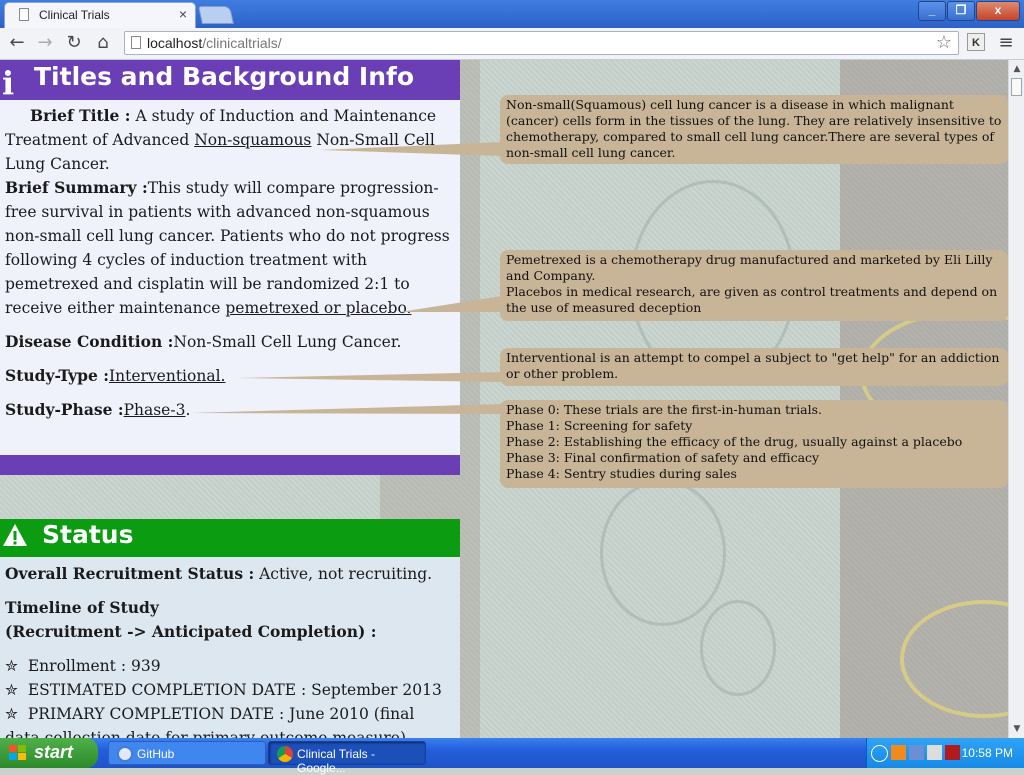  I want to click on taskbar-item-label: GitHub, so click(156, 754).